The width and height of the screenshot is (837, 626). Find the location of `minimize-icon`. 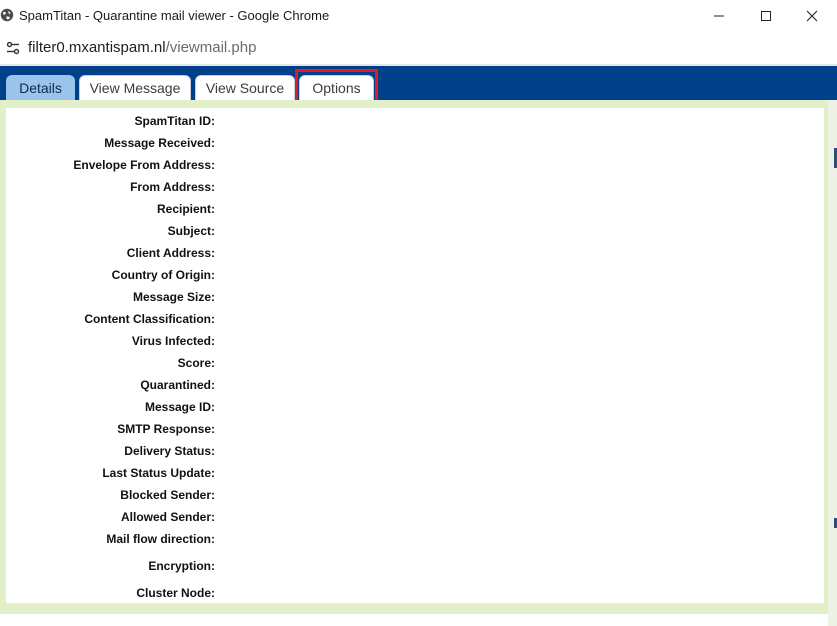

minimize-icon is located at coordinates (719, 16).